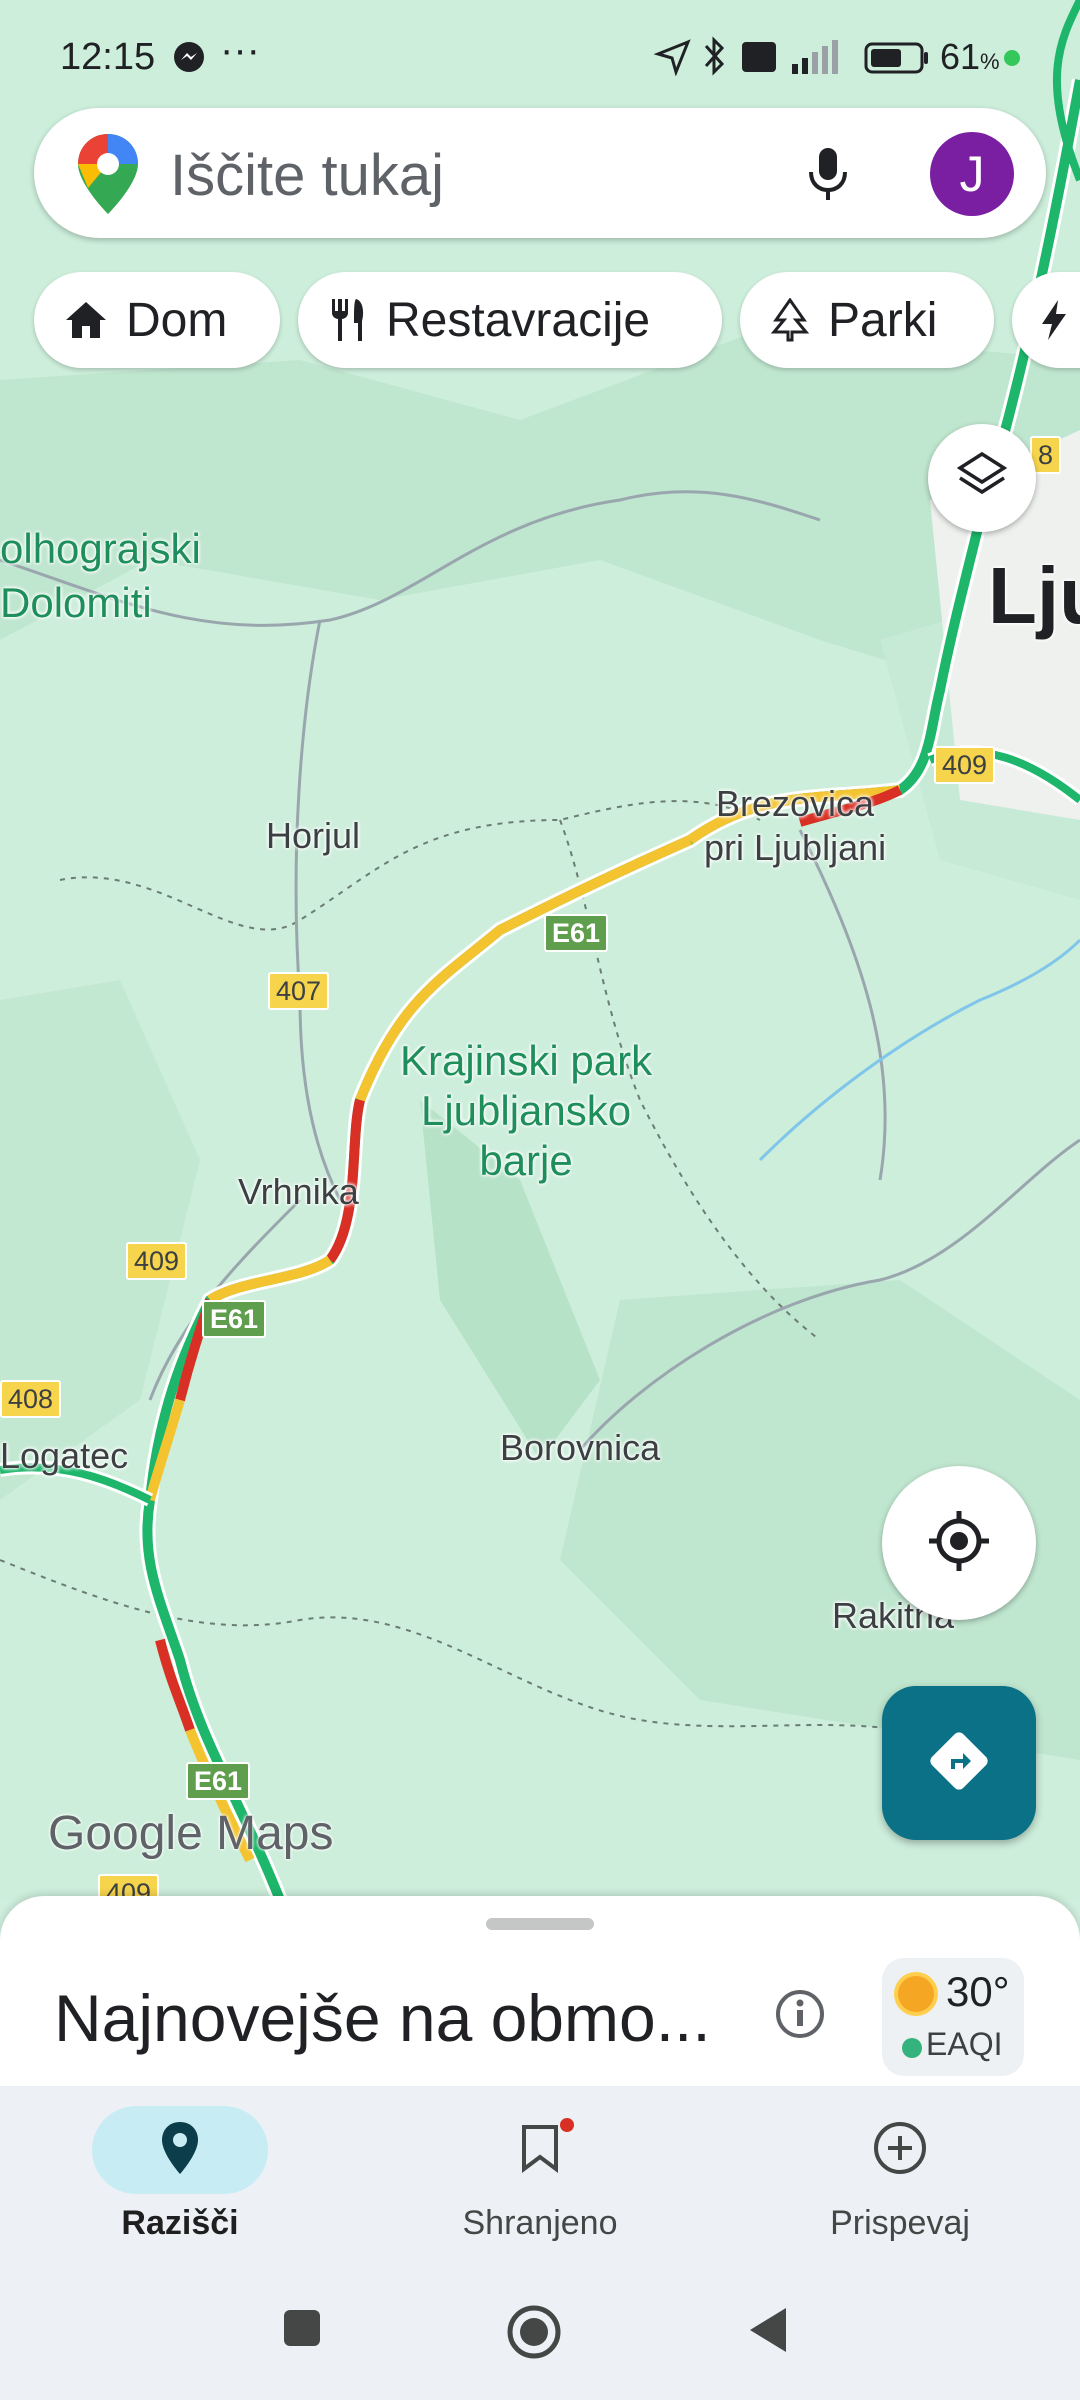  I want to click on nav-explore-label: Razišči, so click(180, 2223).